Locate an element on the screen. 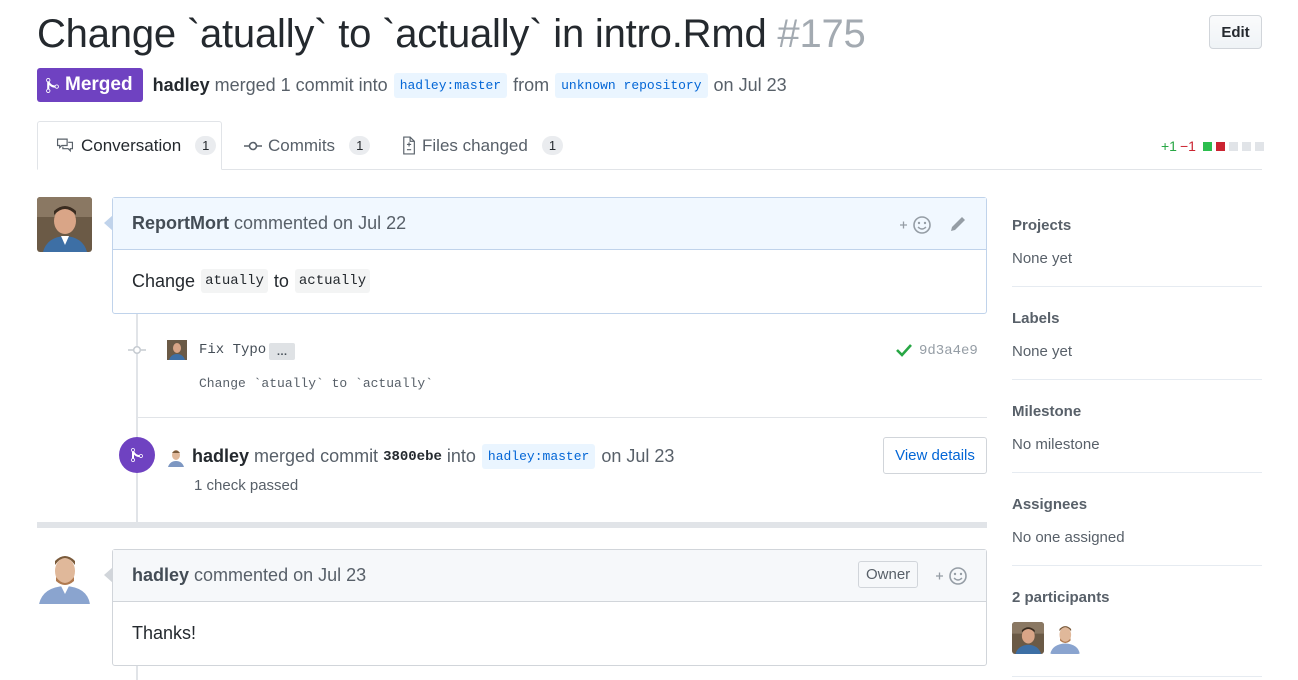 The width and height of the screenshot is (1298, 680). merge-user-avatar is located at coordinates (176, 459).